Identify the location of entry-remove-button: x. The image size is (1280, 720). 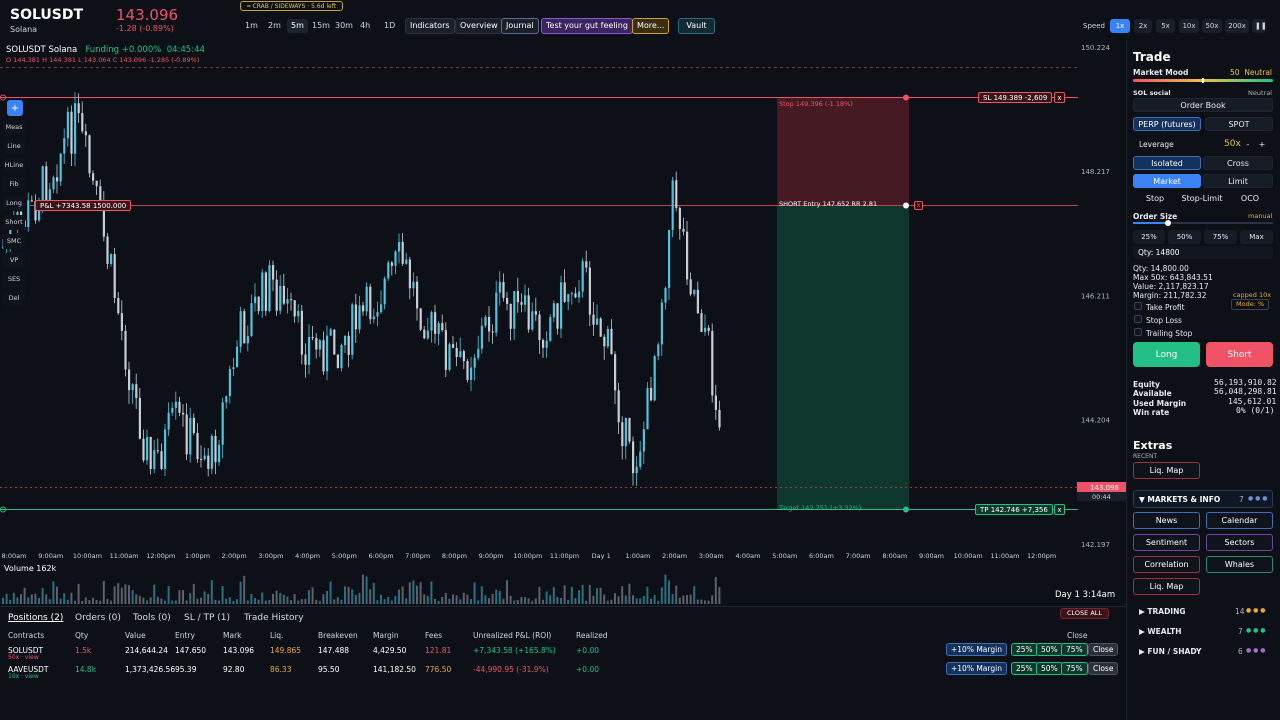
(918, 205).